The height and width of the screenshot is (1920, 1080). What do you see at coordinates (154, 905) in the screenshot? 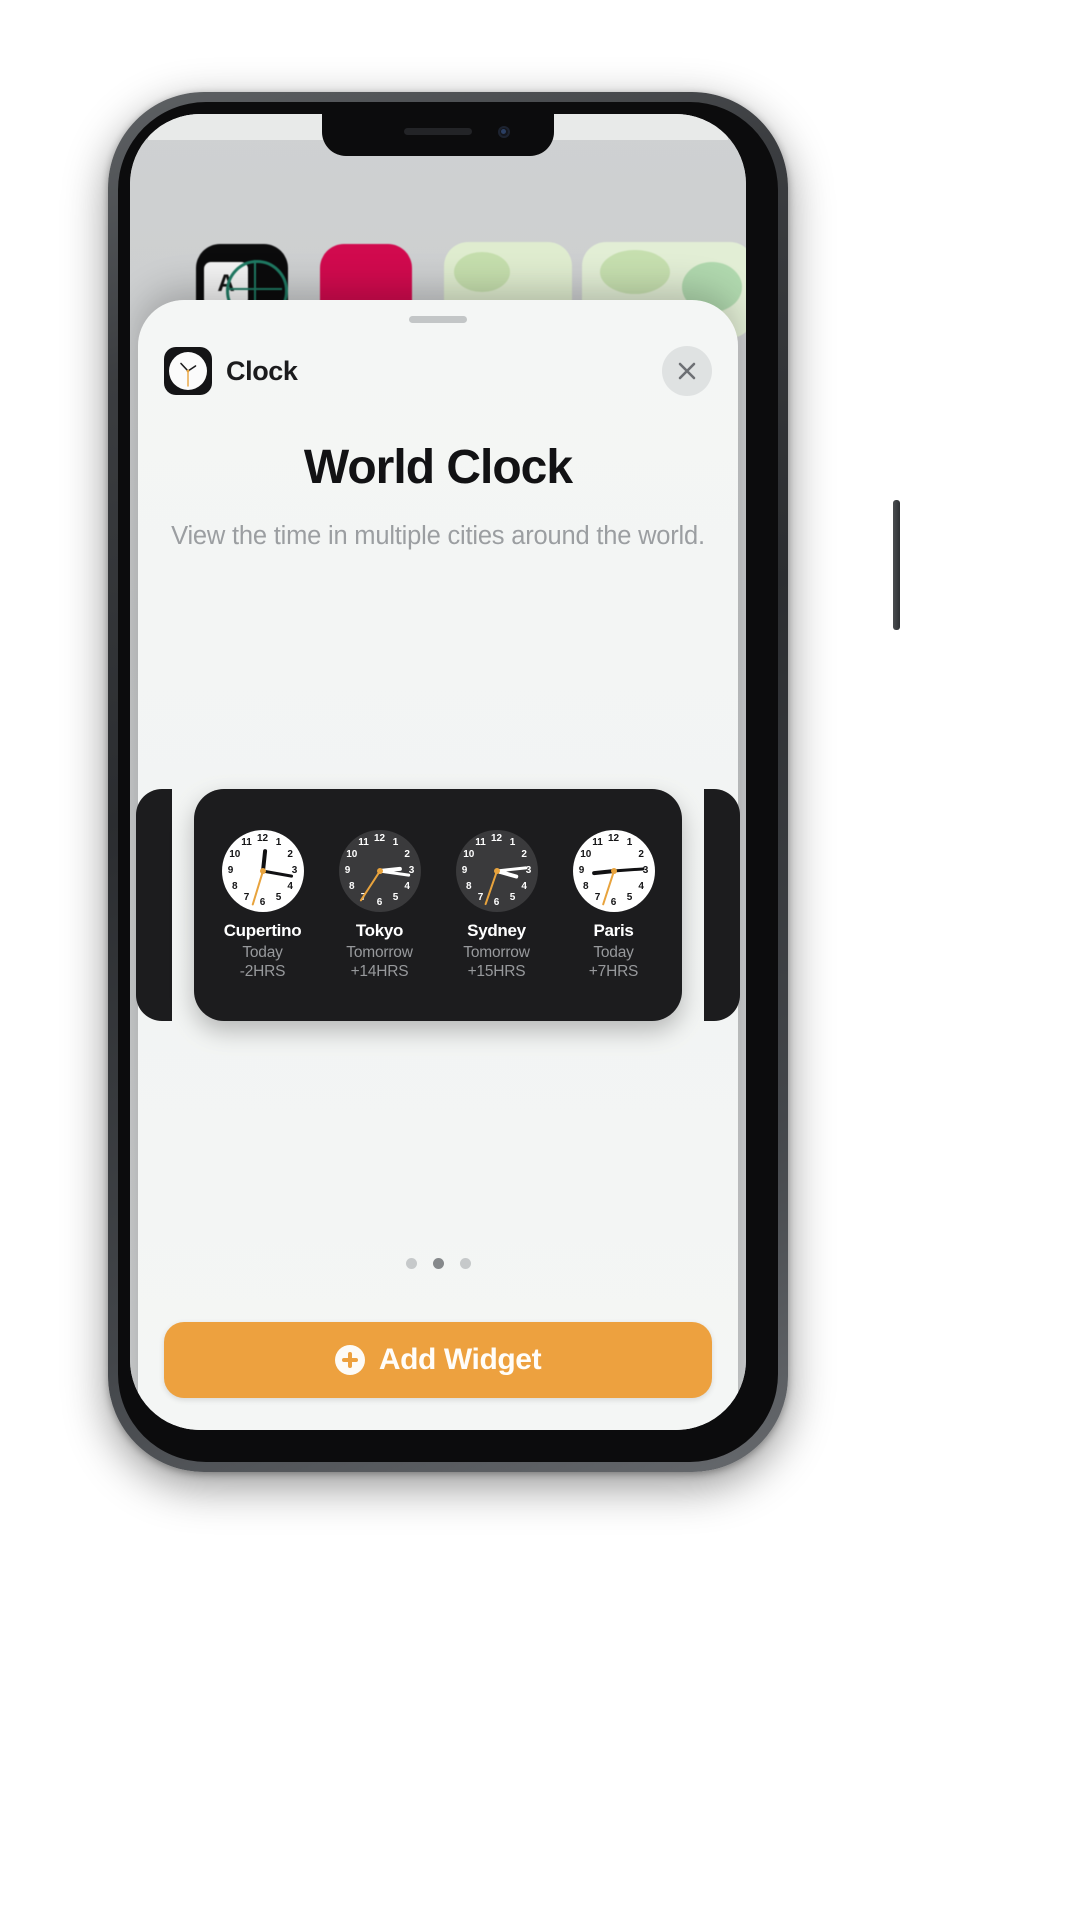
I see `carousel-peek-previous` at bounding box center [154, 905].